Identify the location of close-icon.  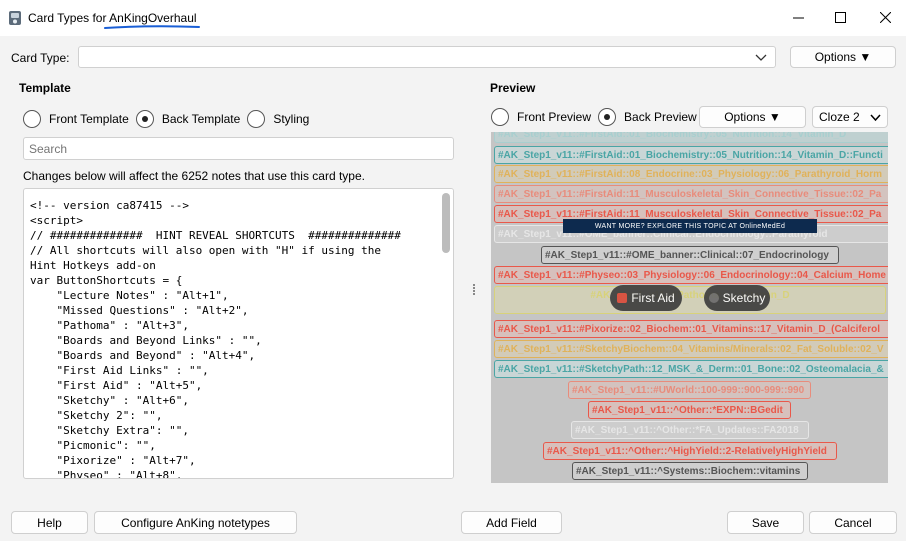
(885, 17).